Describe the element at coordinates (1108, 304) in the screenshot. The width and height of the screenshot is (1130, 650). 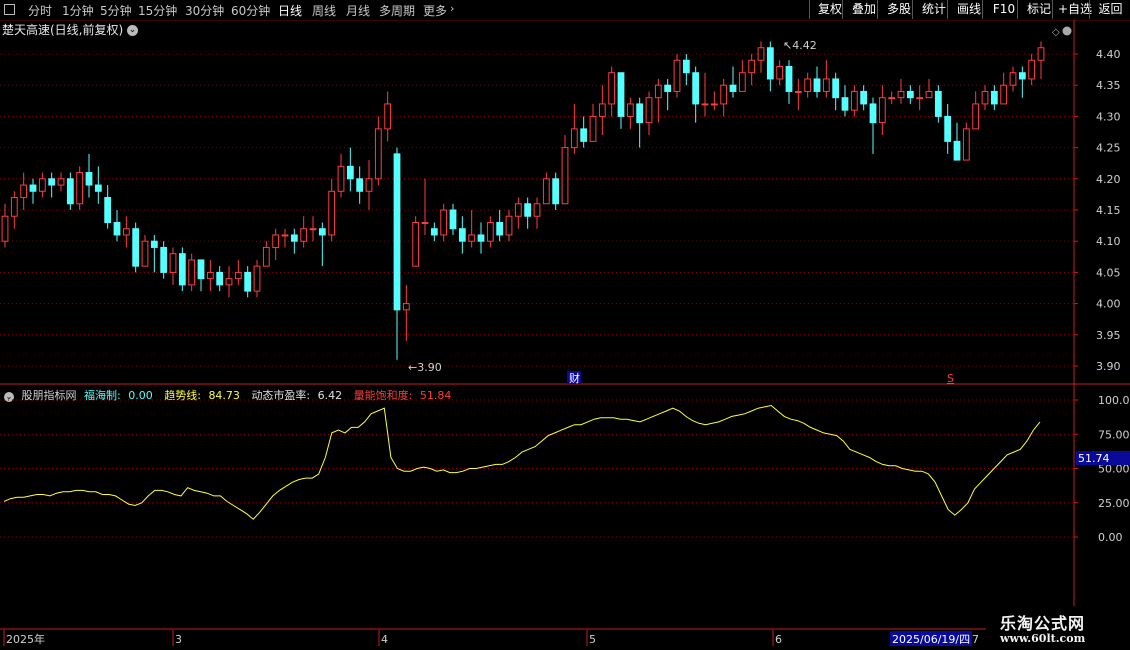
I see `price-tick-label: 4.00` at that location.